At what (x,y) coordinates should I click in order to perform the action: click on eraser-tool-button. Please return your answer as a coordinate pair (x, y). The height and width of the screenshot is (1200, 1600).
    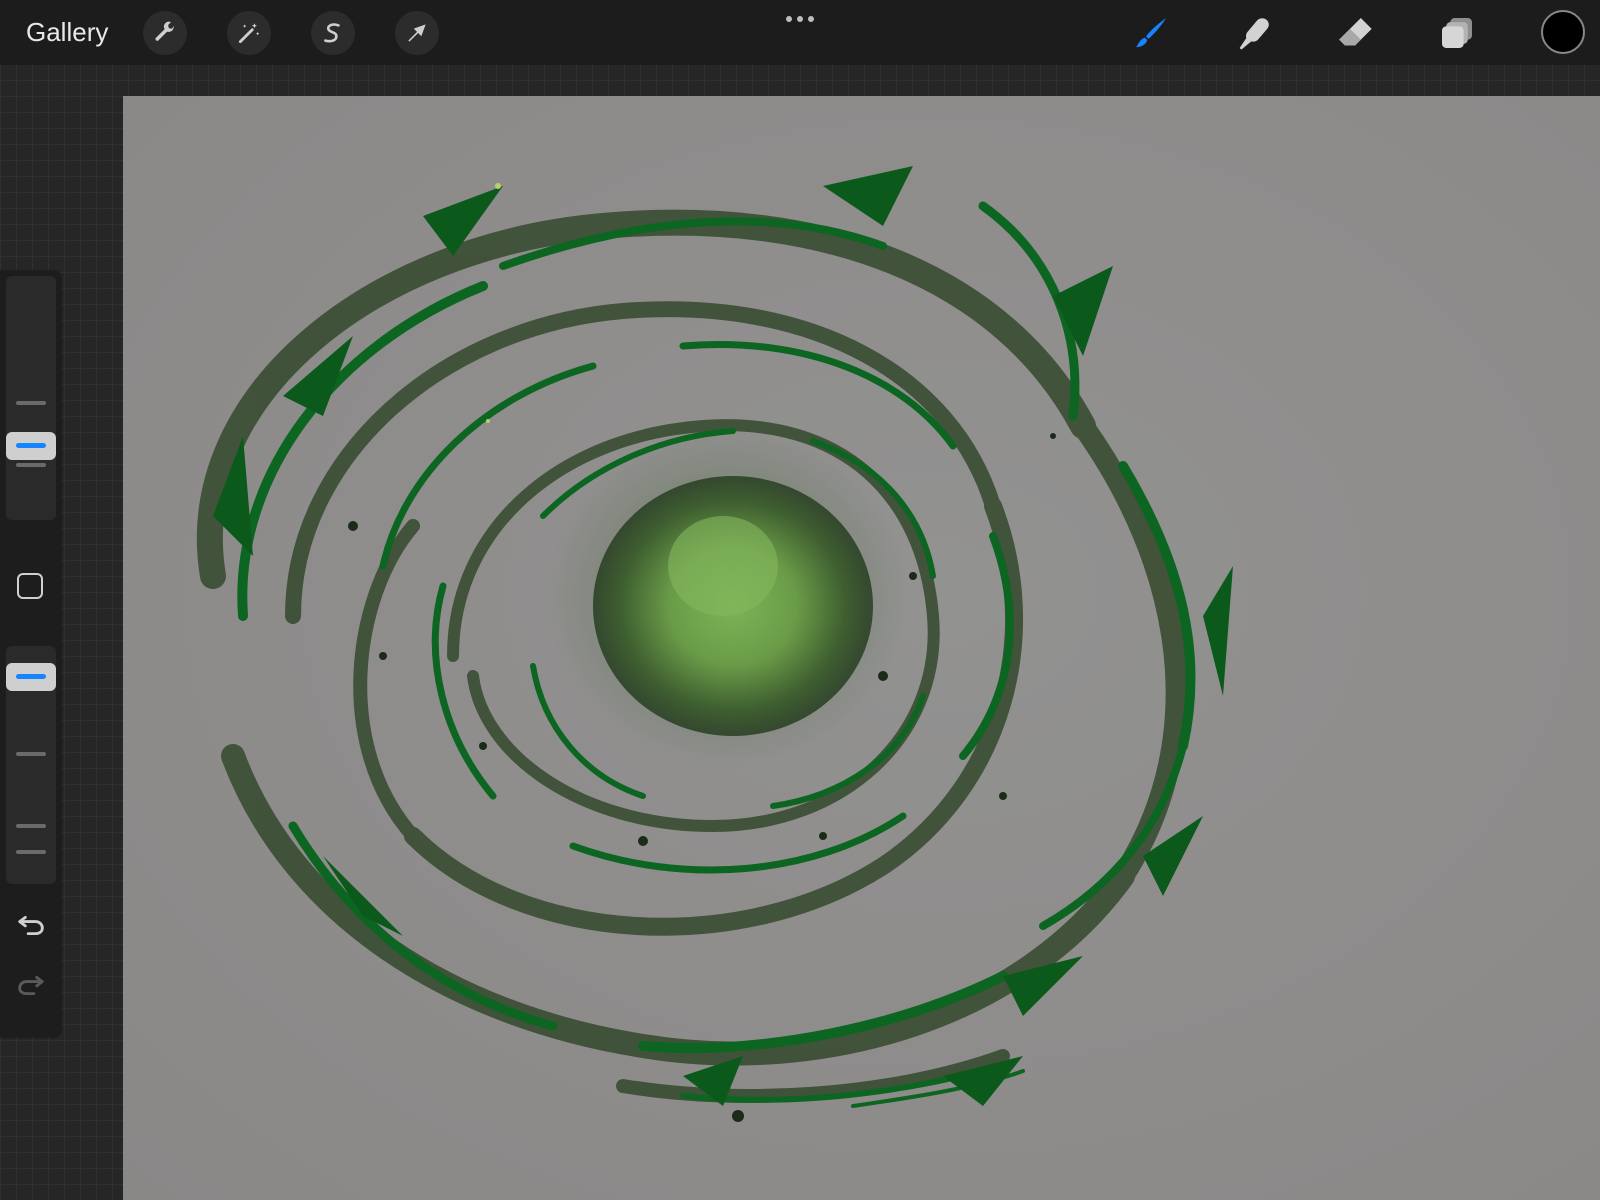
    Looking at the image, I should click on (1355, 33).